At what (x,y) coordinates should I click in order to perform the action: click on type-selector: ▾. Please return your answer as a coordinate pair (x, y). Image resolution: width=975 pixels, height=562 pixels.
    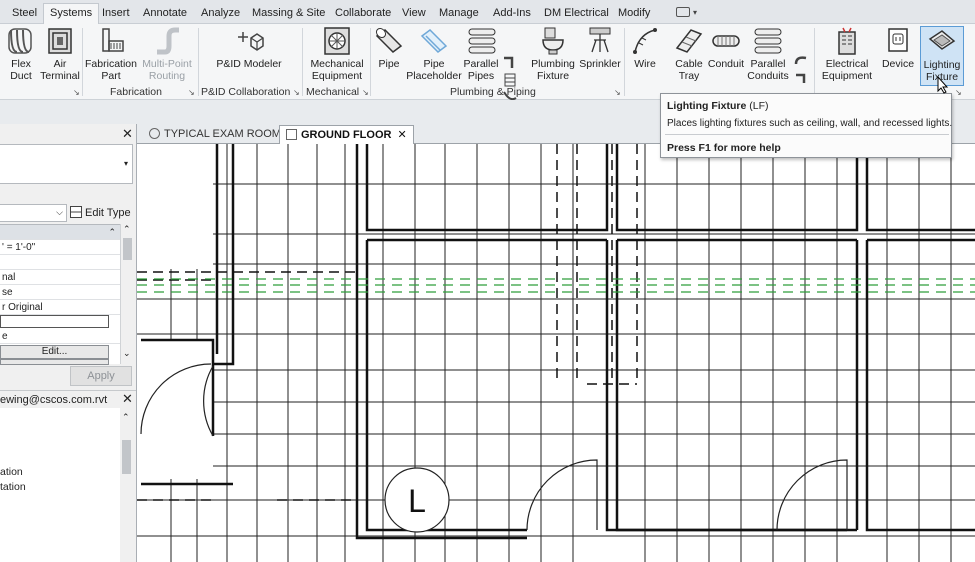
    Looking at the image, I should click on (66, 164).